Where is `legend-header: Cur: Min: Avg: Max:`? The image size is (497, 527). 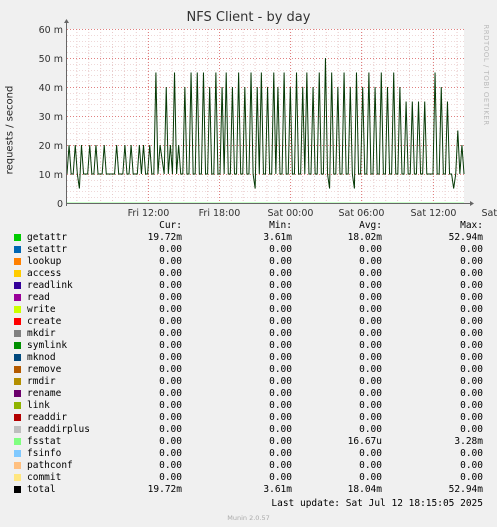
legend-header: Cur: Min: Avg: Max: is located at coordinates (248, 226).